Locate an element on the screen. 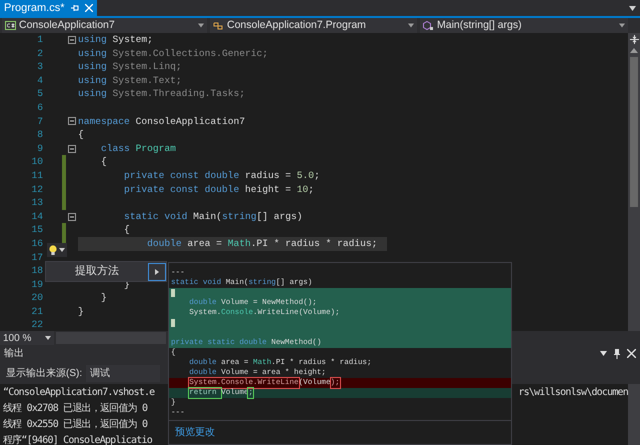  line-number: 5 is located at coordinates (39, 94).